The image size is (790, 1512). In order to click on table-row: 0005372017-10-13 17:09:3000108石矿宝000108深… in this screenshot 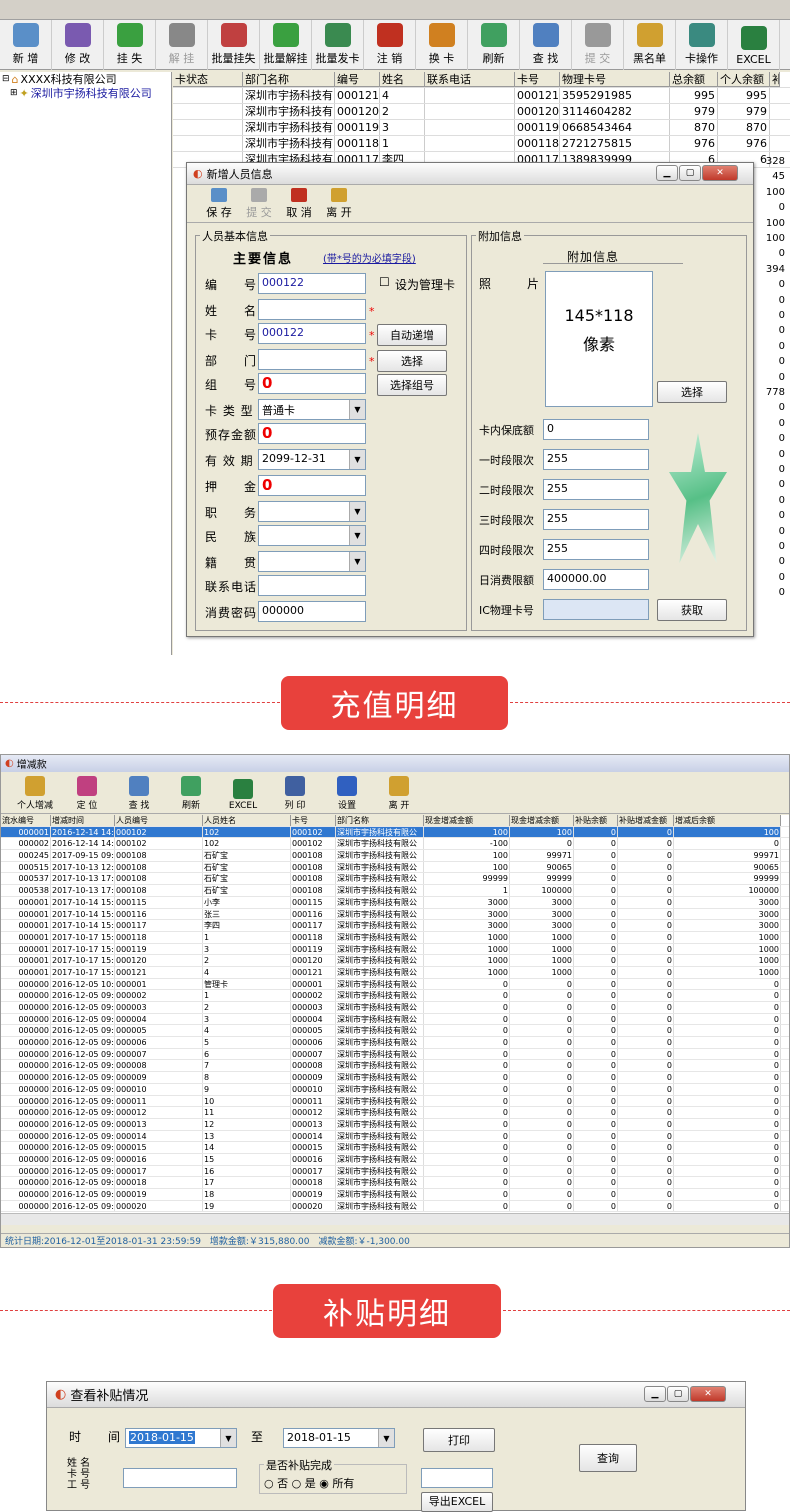, I will do `click(395, 879)`.